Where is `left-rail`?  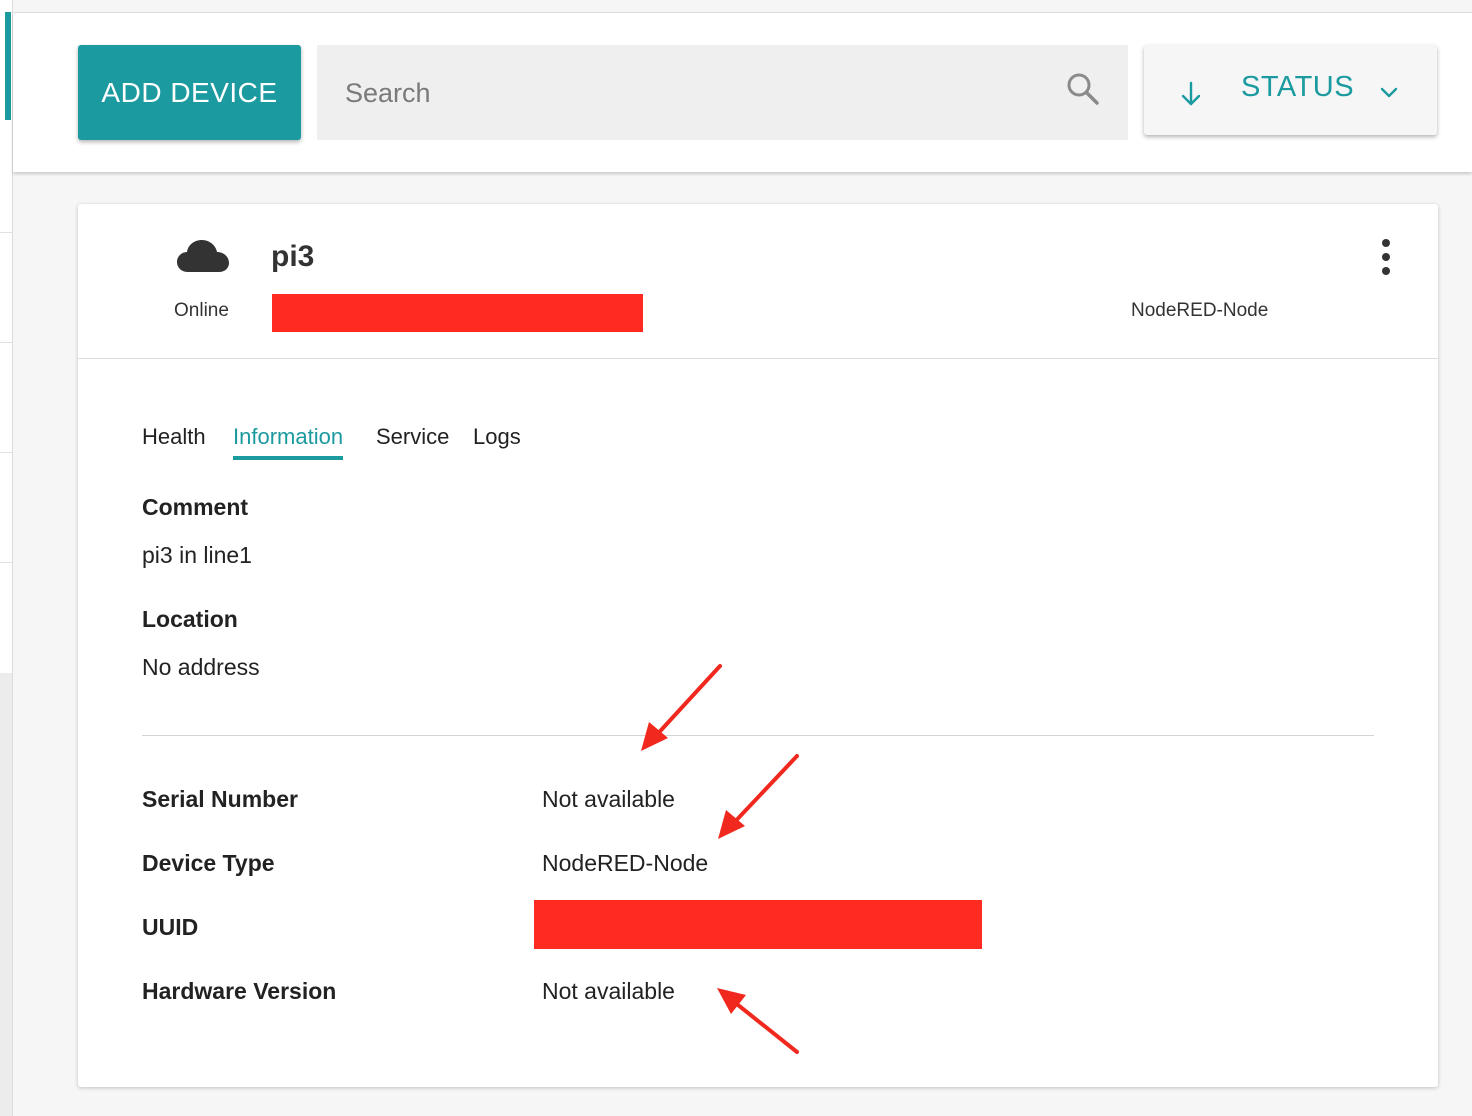
left-rail is located at coordinates (6, 558).